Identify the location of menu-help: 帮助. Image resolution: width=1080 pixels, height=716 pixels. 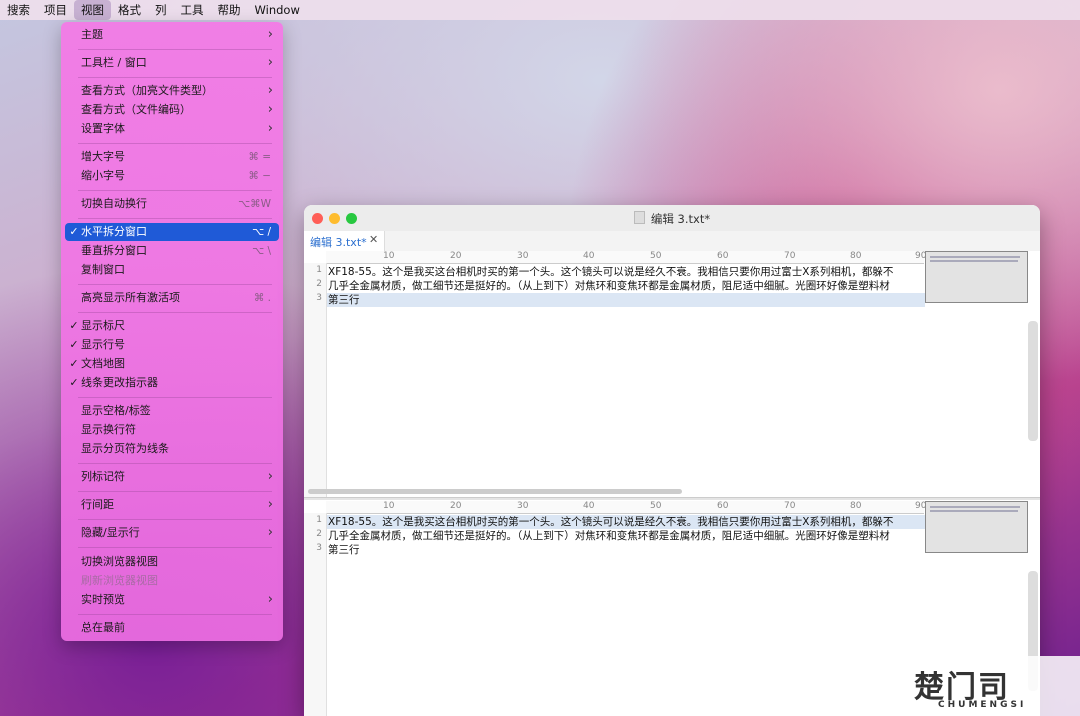
(229, 10).